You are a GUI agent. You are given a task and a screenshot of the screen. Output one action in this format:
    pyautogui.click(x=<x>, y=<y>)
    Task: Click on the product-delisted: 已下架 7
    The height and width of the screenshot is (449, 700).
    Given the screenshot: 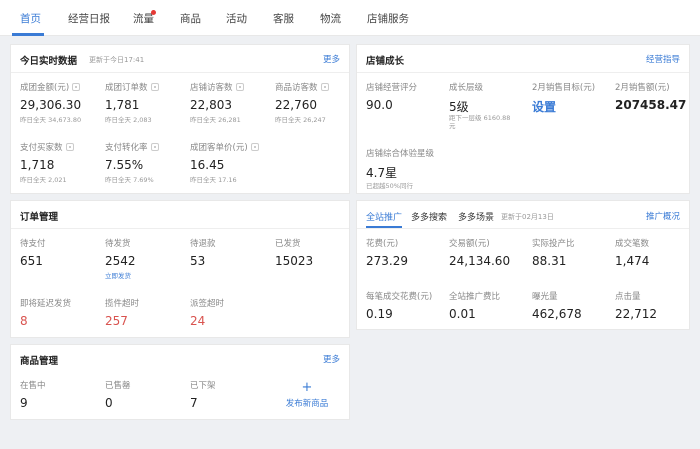 What is the action you would take?
    pyautogui.click(x=232, y=395)
    